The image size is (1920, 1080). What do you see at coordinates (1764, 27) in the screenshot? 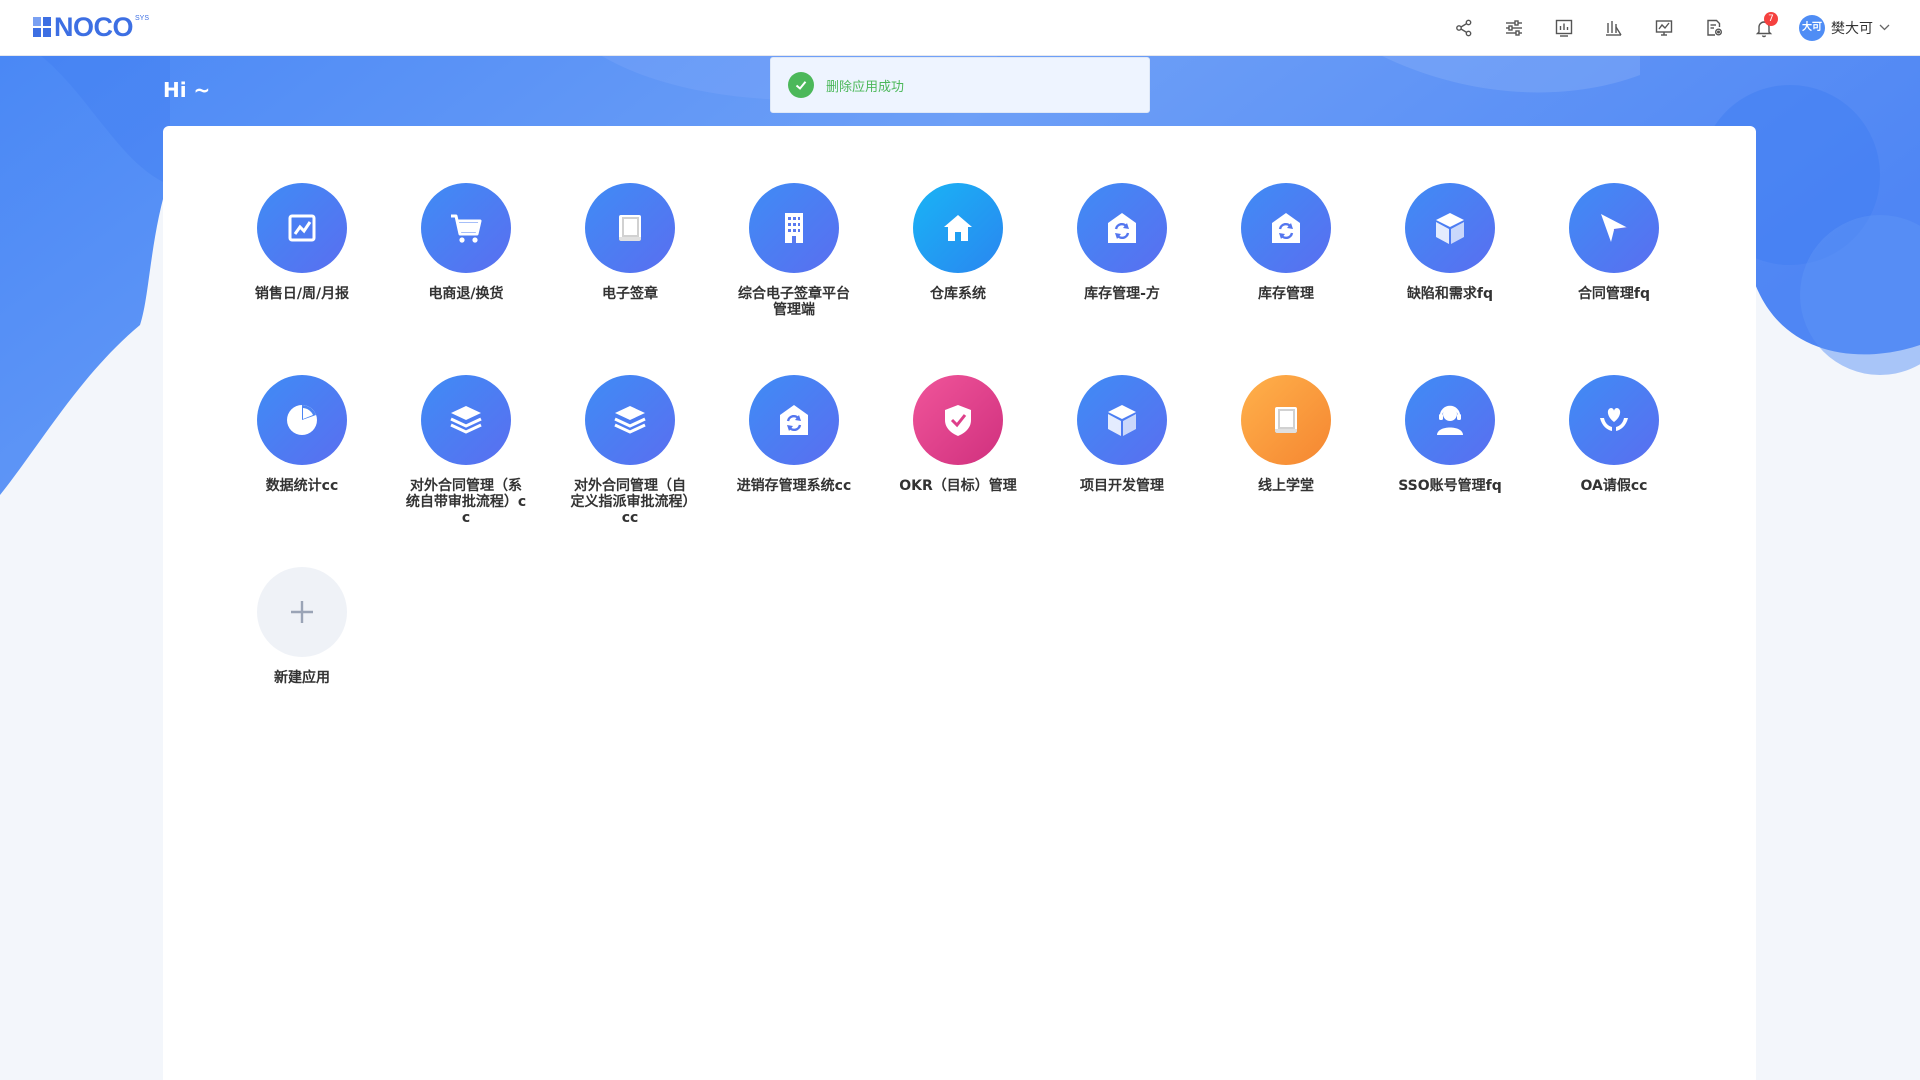
I see `bell-icon: 7` at bounding box center [1764, 27].